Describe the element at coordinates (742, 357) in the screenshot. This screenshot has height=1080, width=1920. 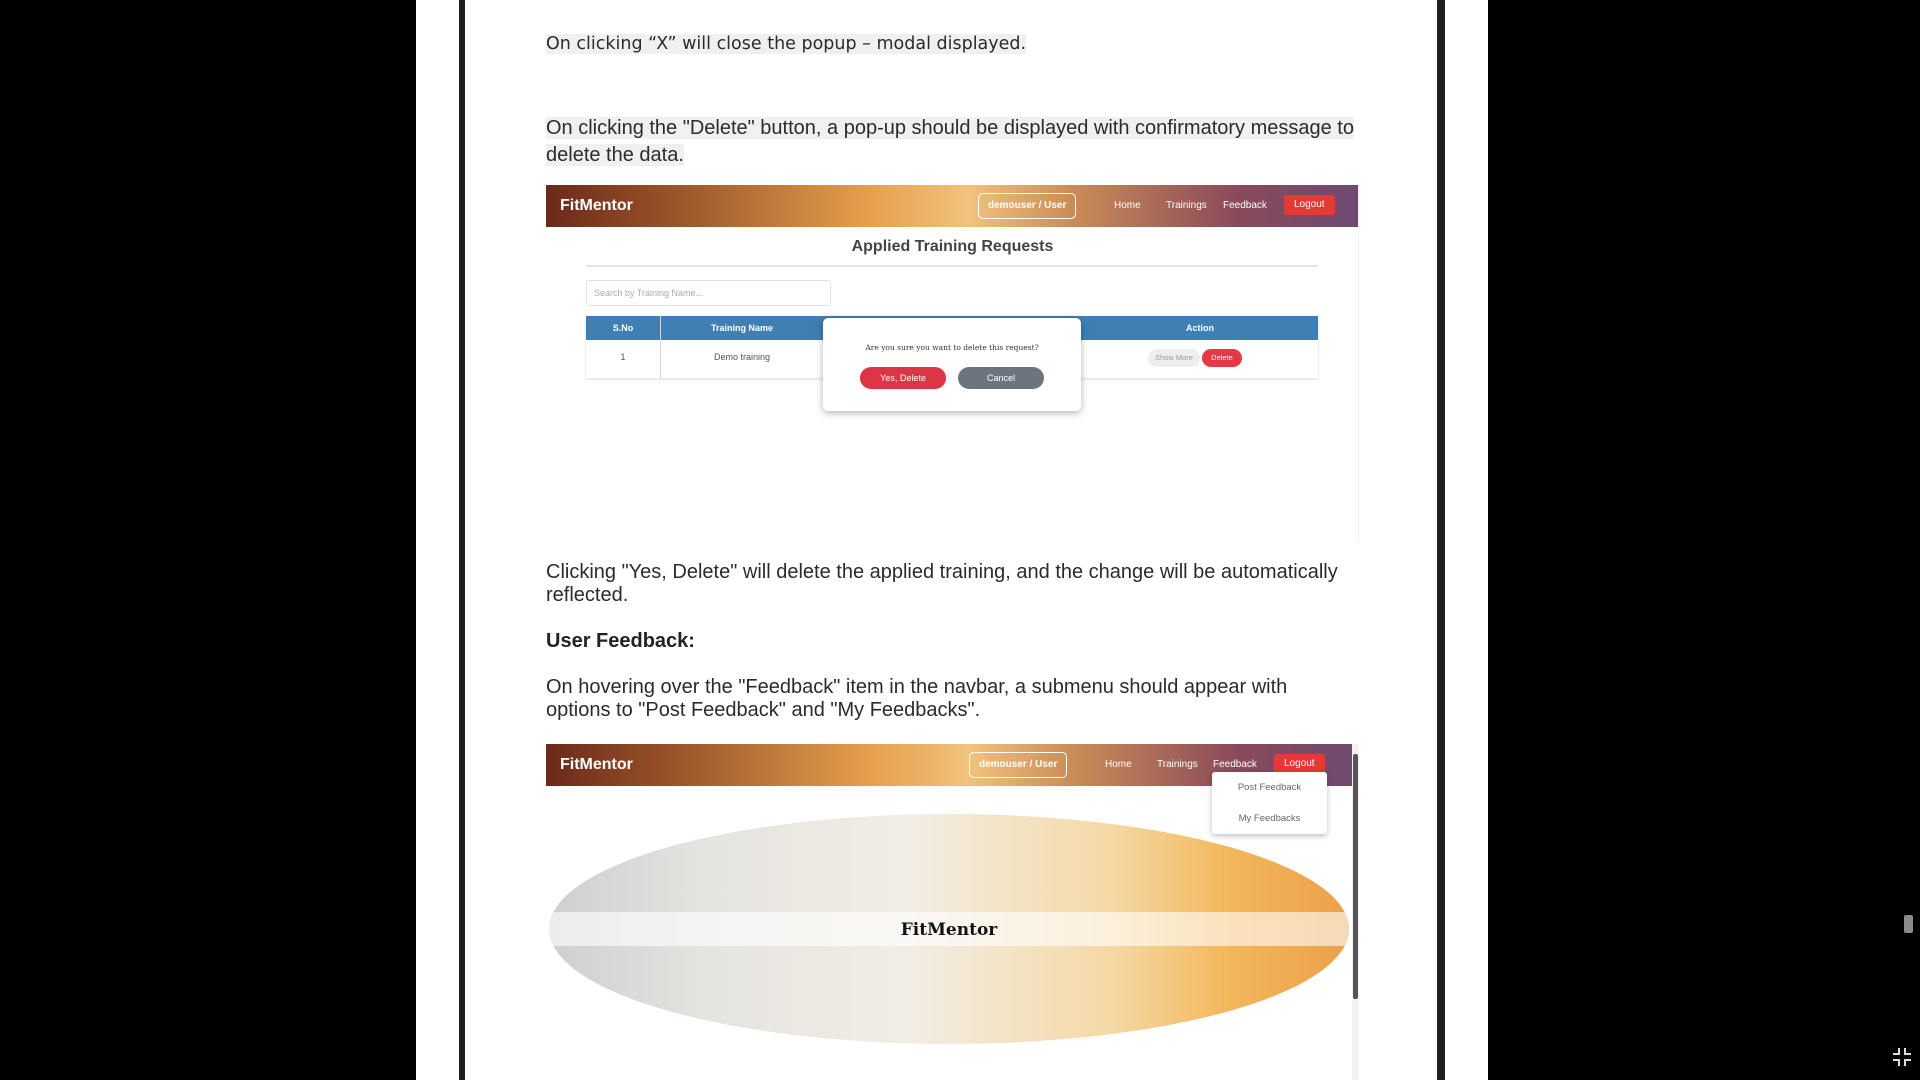
I see `cell-training-name: Demo training` at that location.